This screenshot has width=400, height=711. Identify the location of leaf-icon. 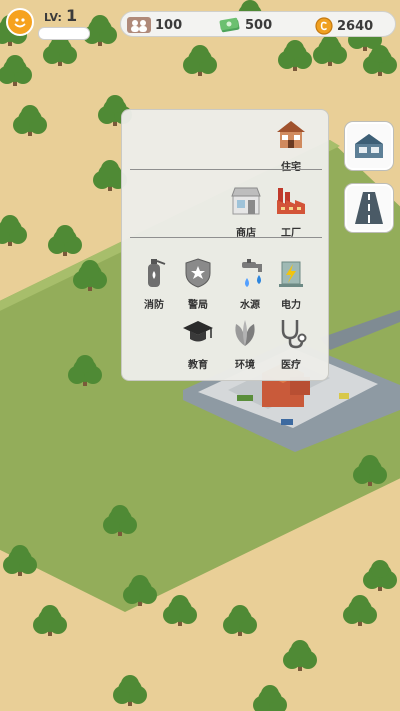
(245, 333).